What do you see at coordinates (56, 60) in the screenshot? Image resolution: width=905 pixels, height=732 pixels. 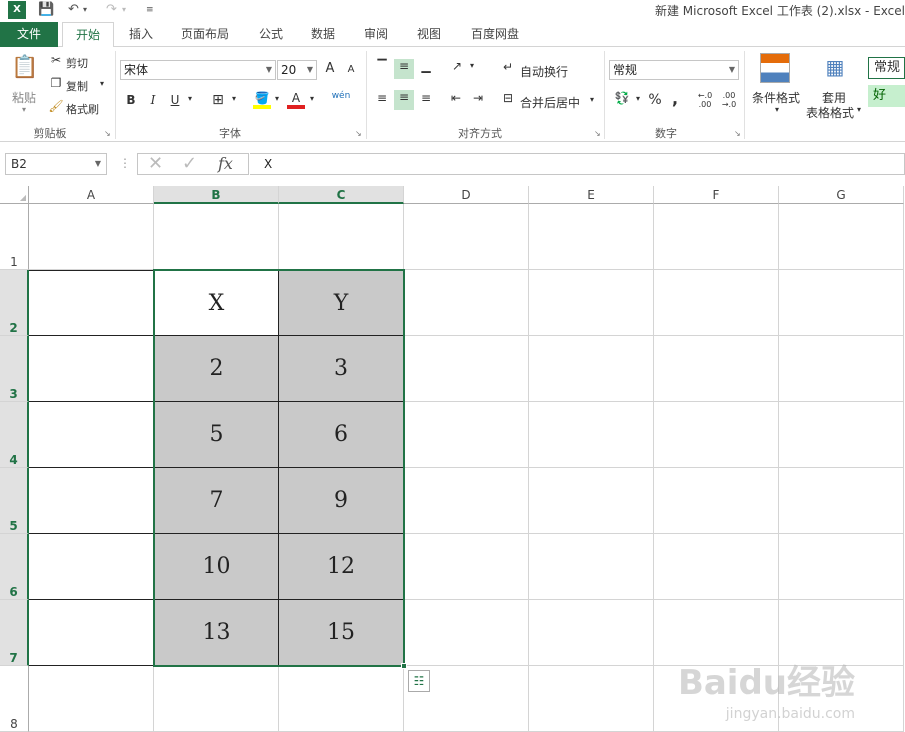 I see `scissors-icon: ✂` at bounding box center [56, 60].